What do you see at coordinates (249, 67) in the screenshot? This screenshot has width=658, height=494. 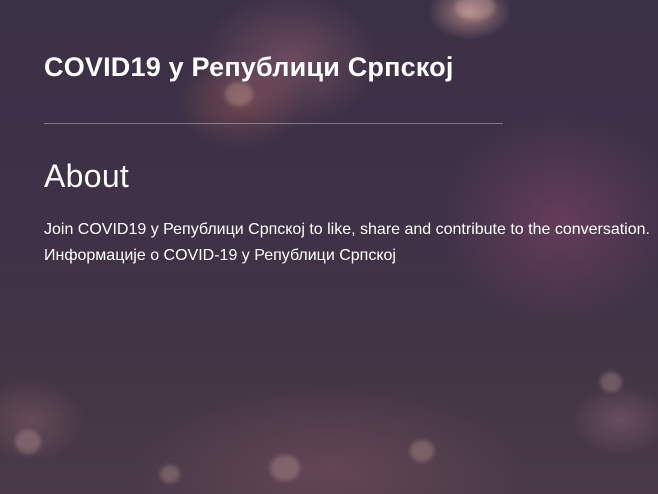 I see `page-title: COVID19 у Републици Српској` at bounding box center [249, 67].